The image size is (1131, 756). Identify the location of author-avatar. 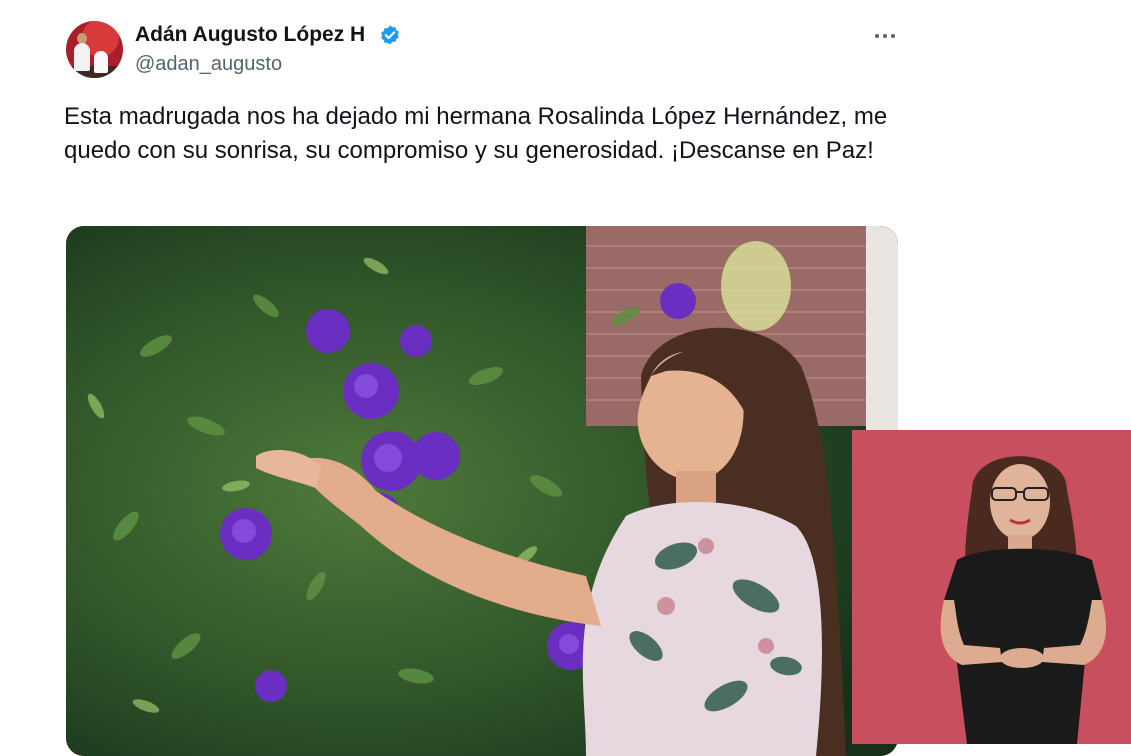
(94, 49).